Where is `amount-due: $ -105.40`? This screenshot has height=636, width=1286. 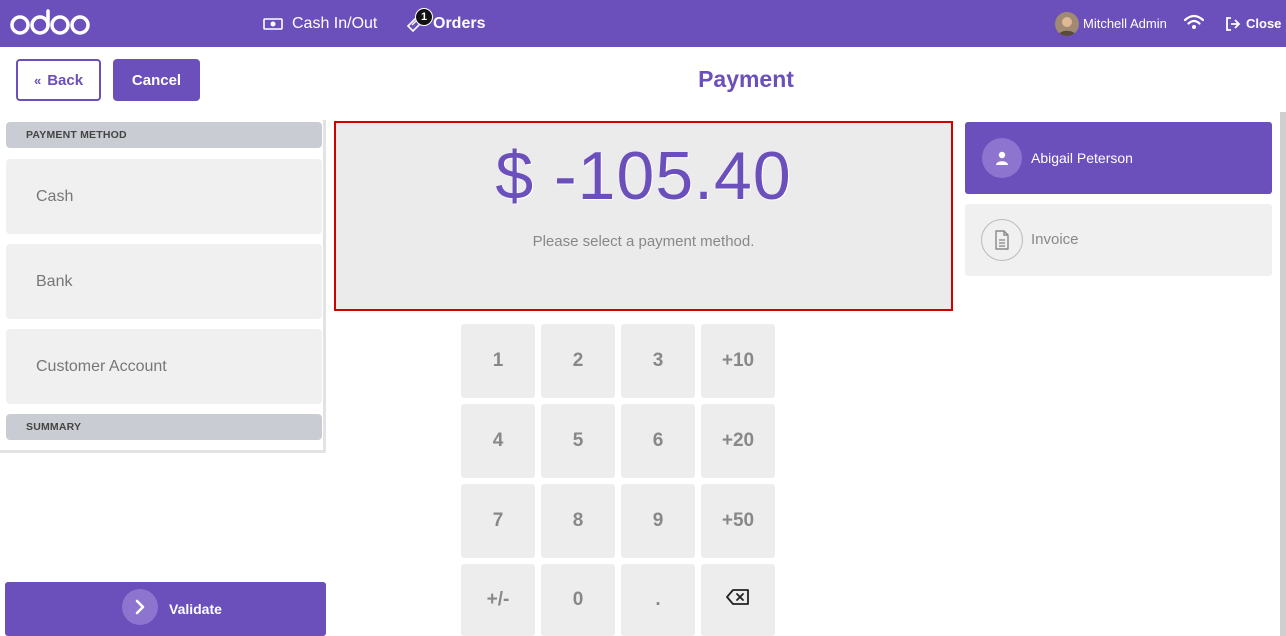
amount-due: $ -105.40 is located at coordinates (643, 176).